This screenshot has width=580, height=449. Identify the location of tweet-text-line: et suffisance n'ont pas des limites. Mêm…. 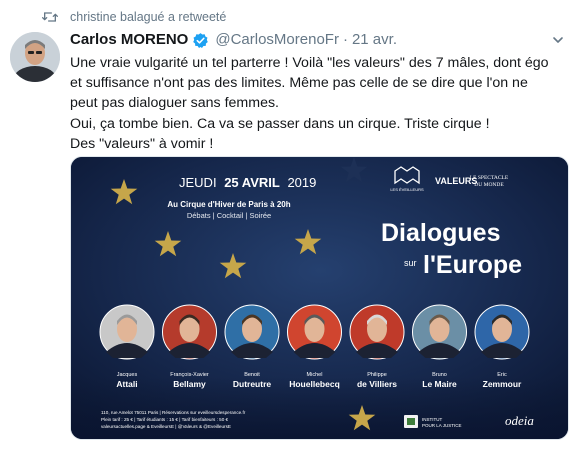
(299, 83).